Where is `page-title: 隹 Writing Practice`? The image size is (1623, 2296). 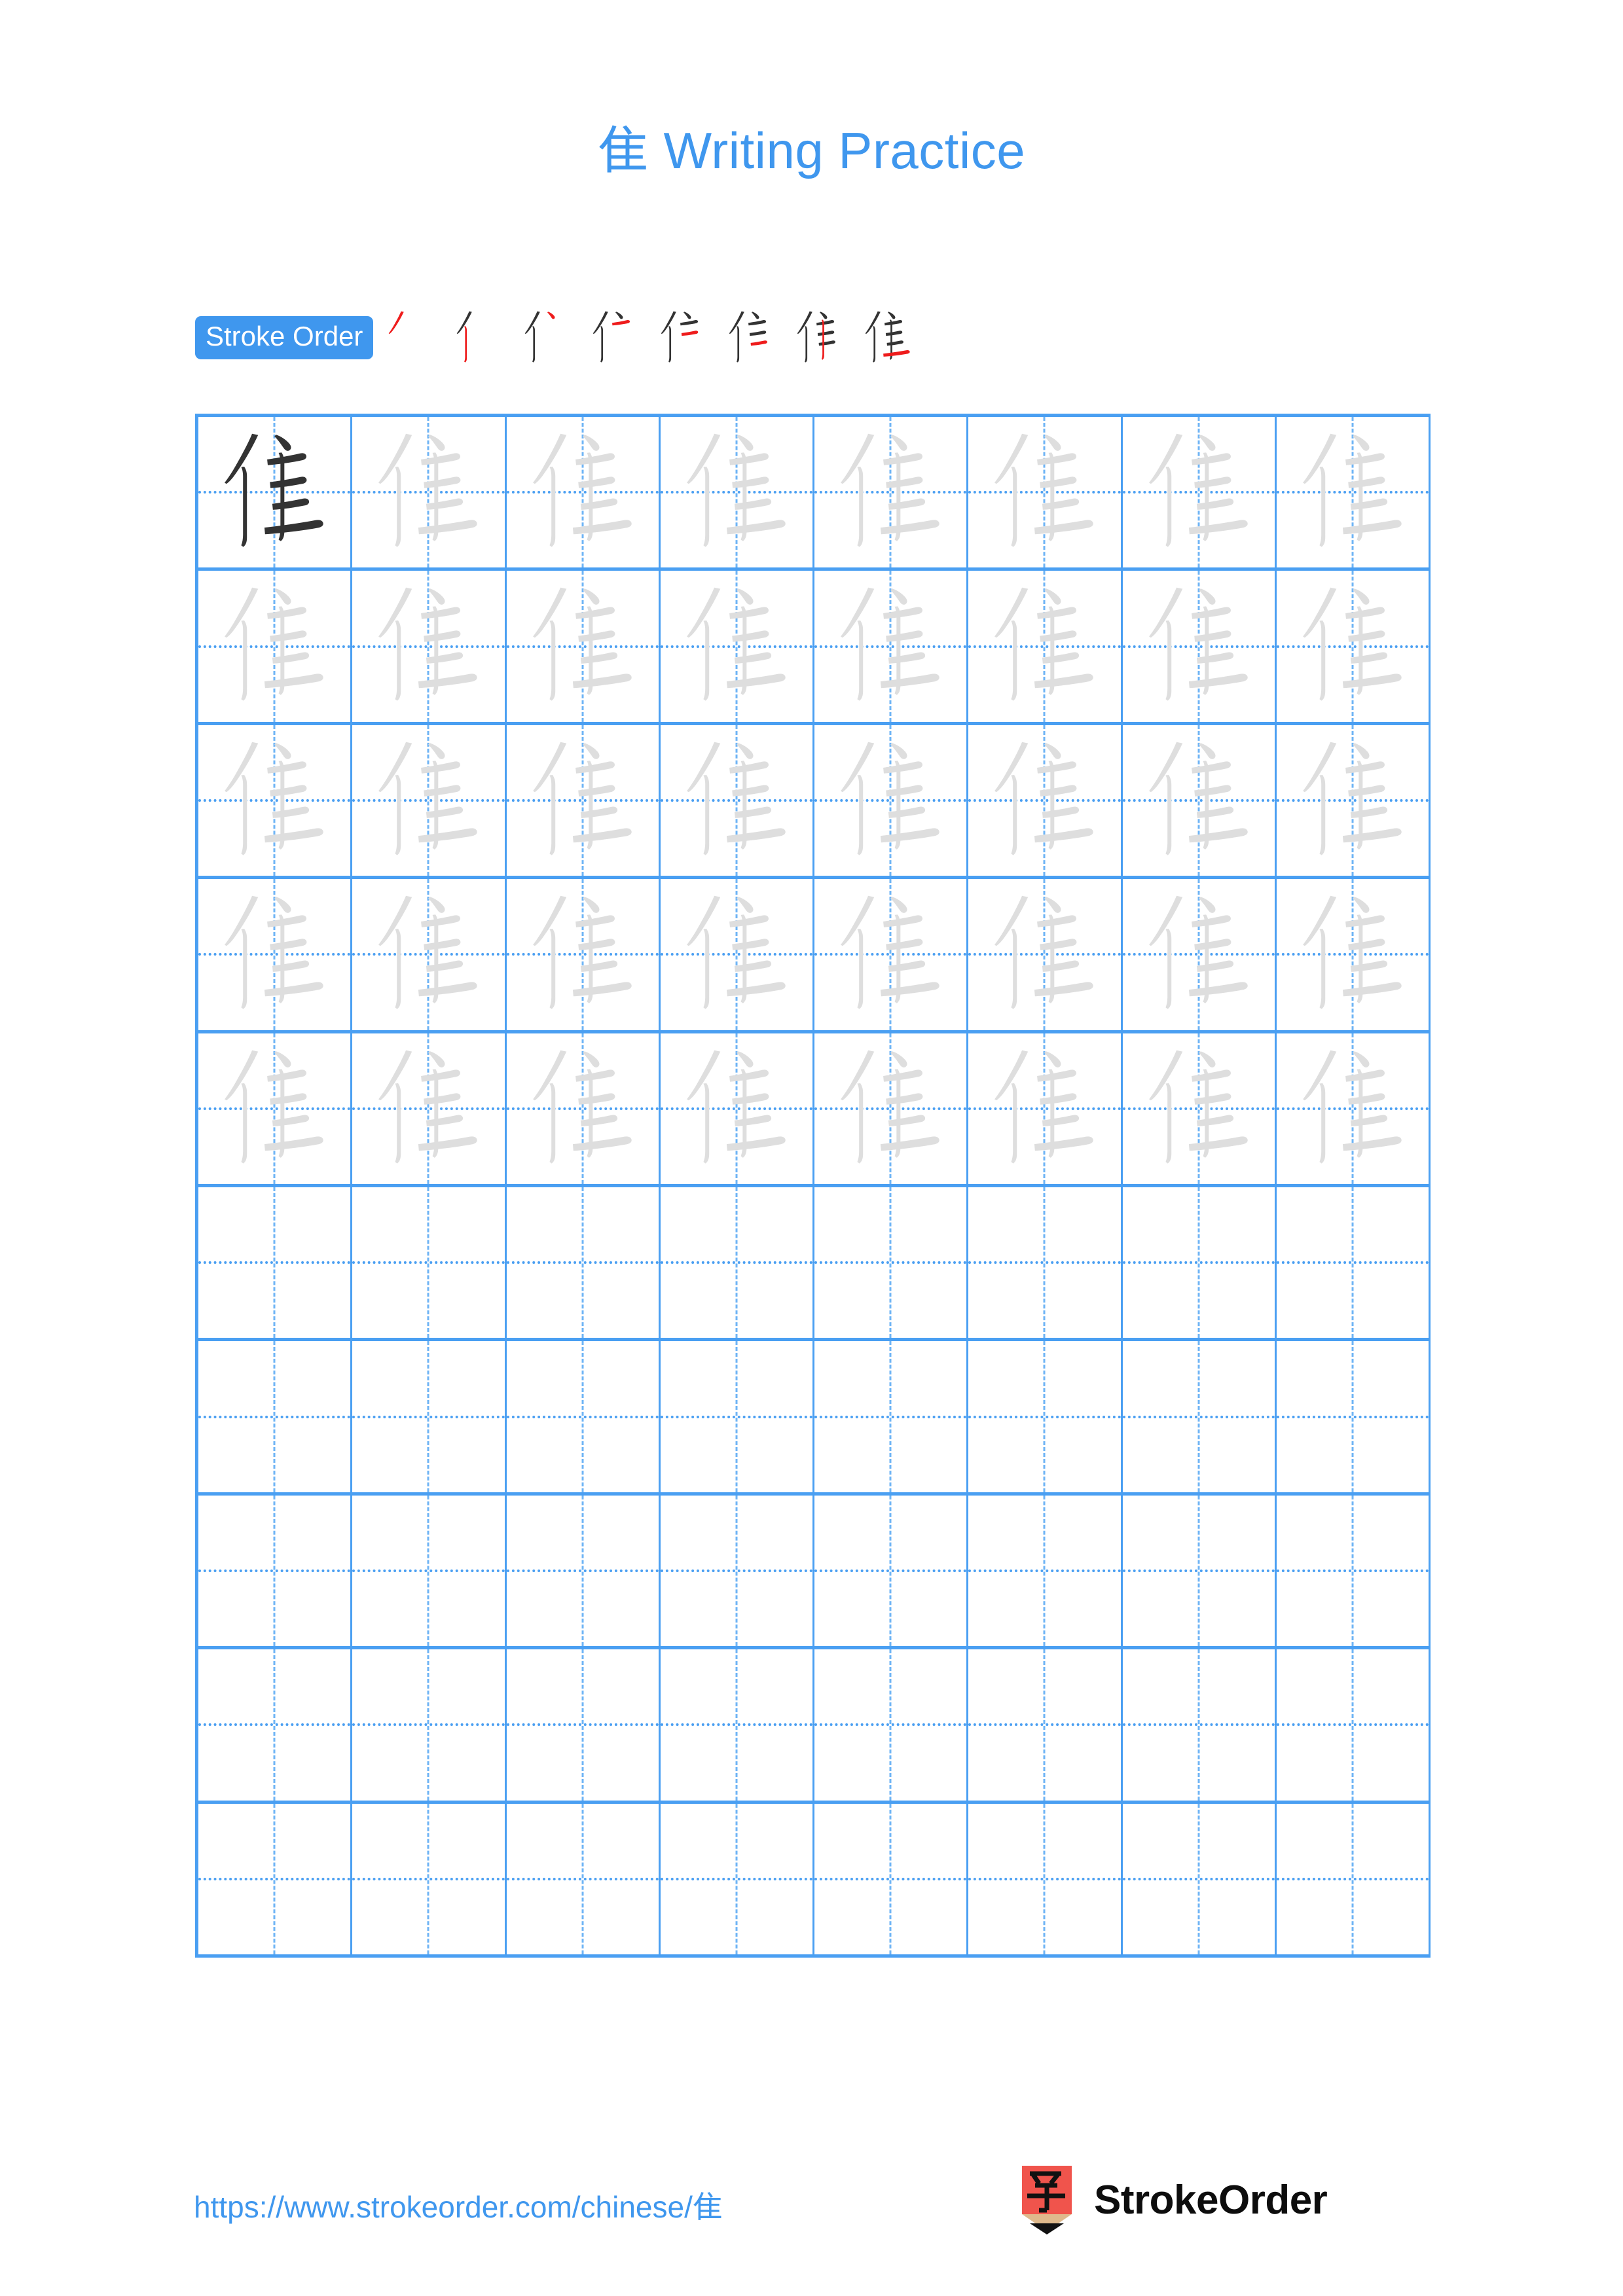 page-title: 隹 Writing Practice is located at coordinates (811, 146).